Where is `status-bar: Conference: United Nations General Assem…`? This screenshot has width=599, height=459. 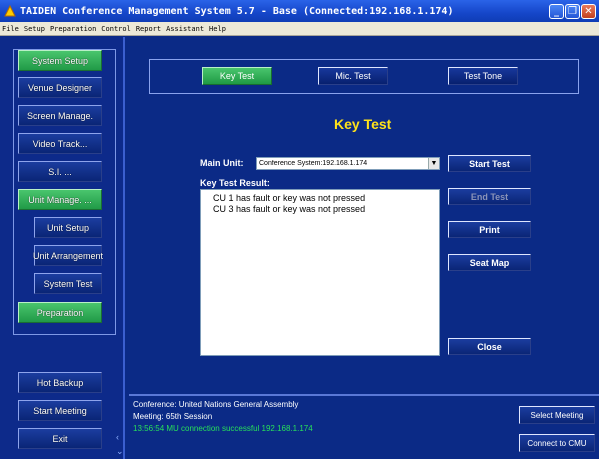 status-bar: Conference: United Nations General Assem… is located at coordinates (364, 426).